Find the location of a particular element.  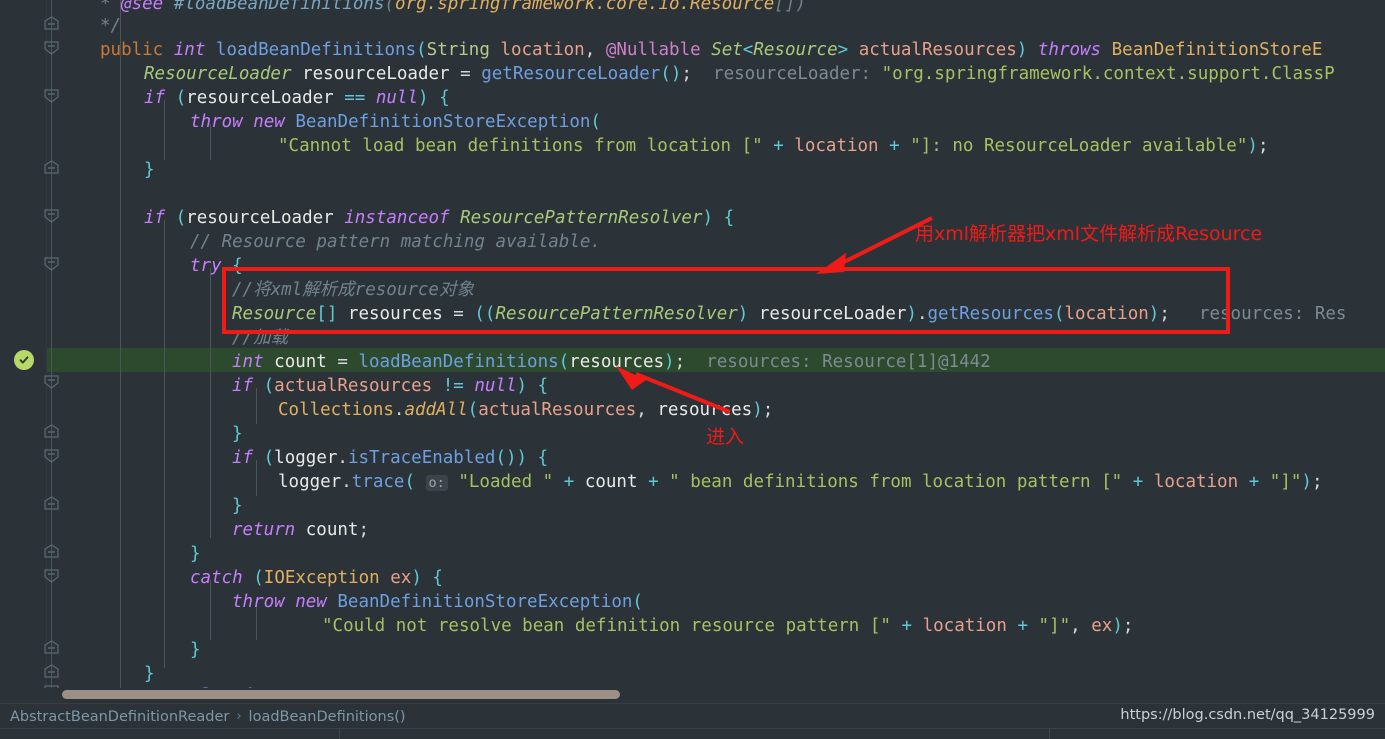

code-folding-rail is located at coordinates (51, 344).